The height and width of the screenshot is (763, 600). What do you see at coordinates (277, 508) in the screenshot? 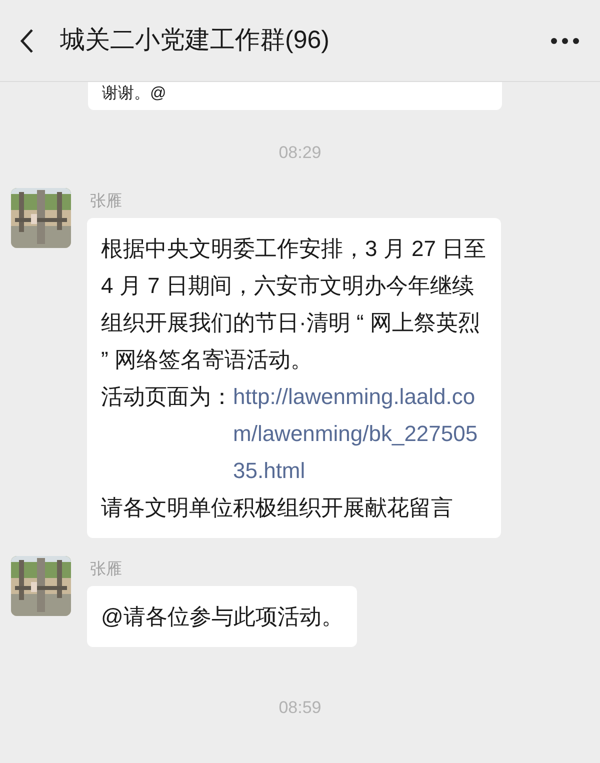
I see `message-text: 请各文明单位积极组织开展献花留言` at bounding box center [277, 508].